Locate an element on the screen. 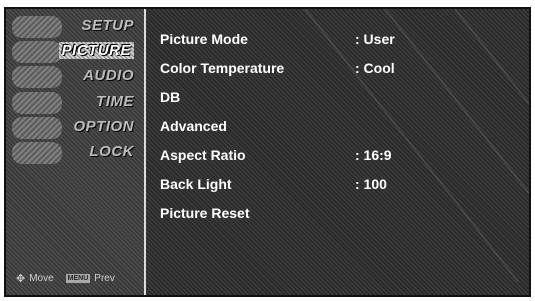 The width and height of the screenshot is (535, 301). row-label: DB is located at coordinates (170, 97).